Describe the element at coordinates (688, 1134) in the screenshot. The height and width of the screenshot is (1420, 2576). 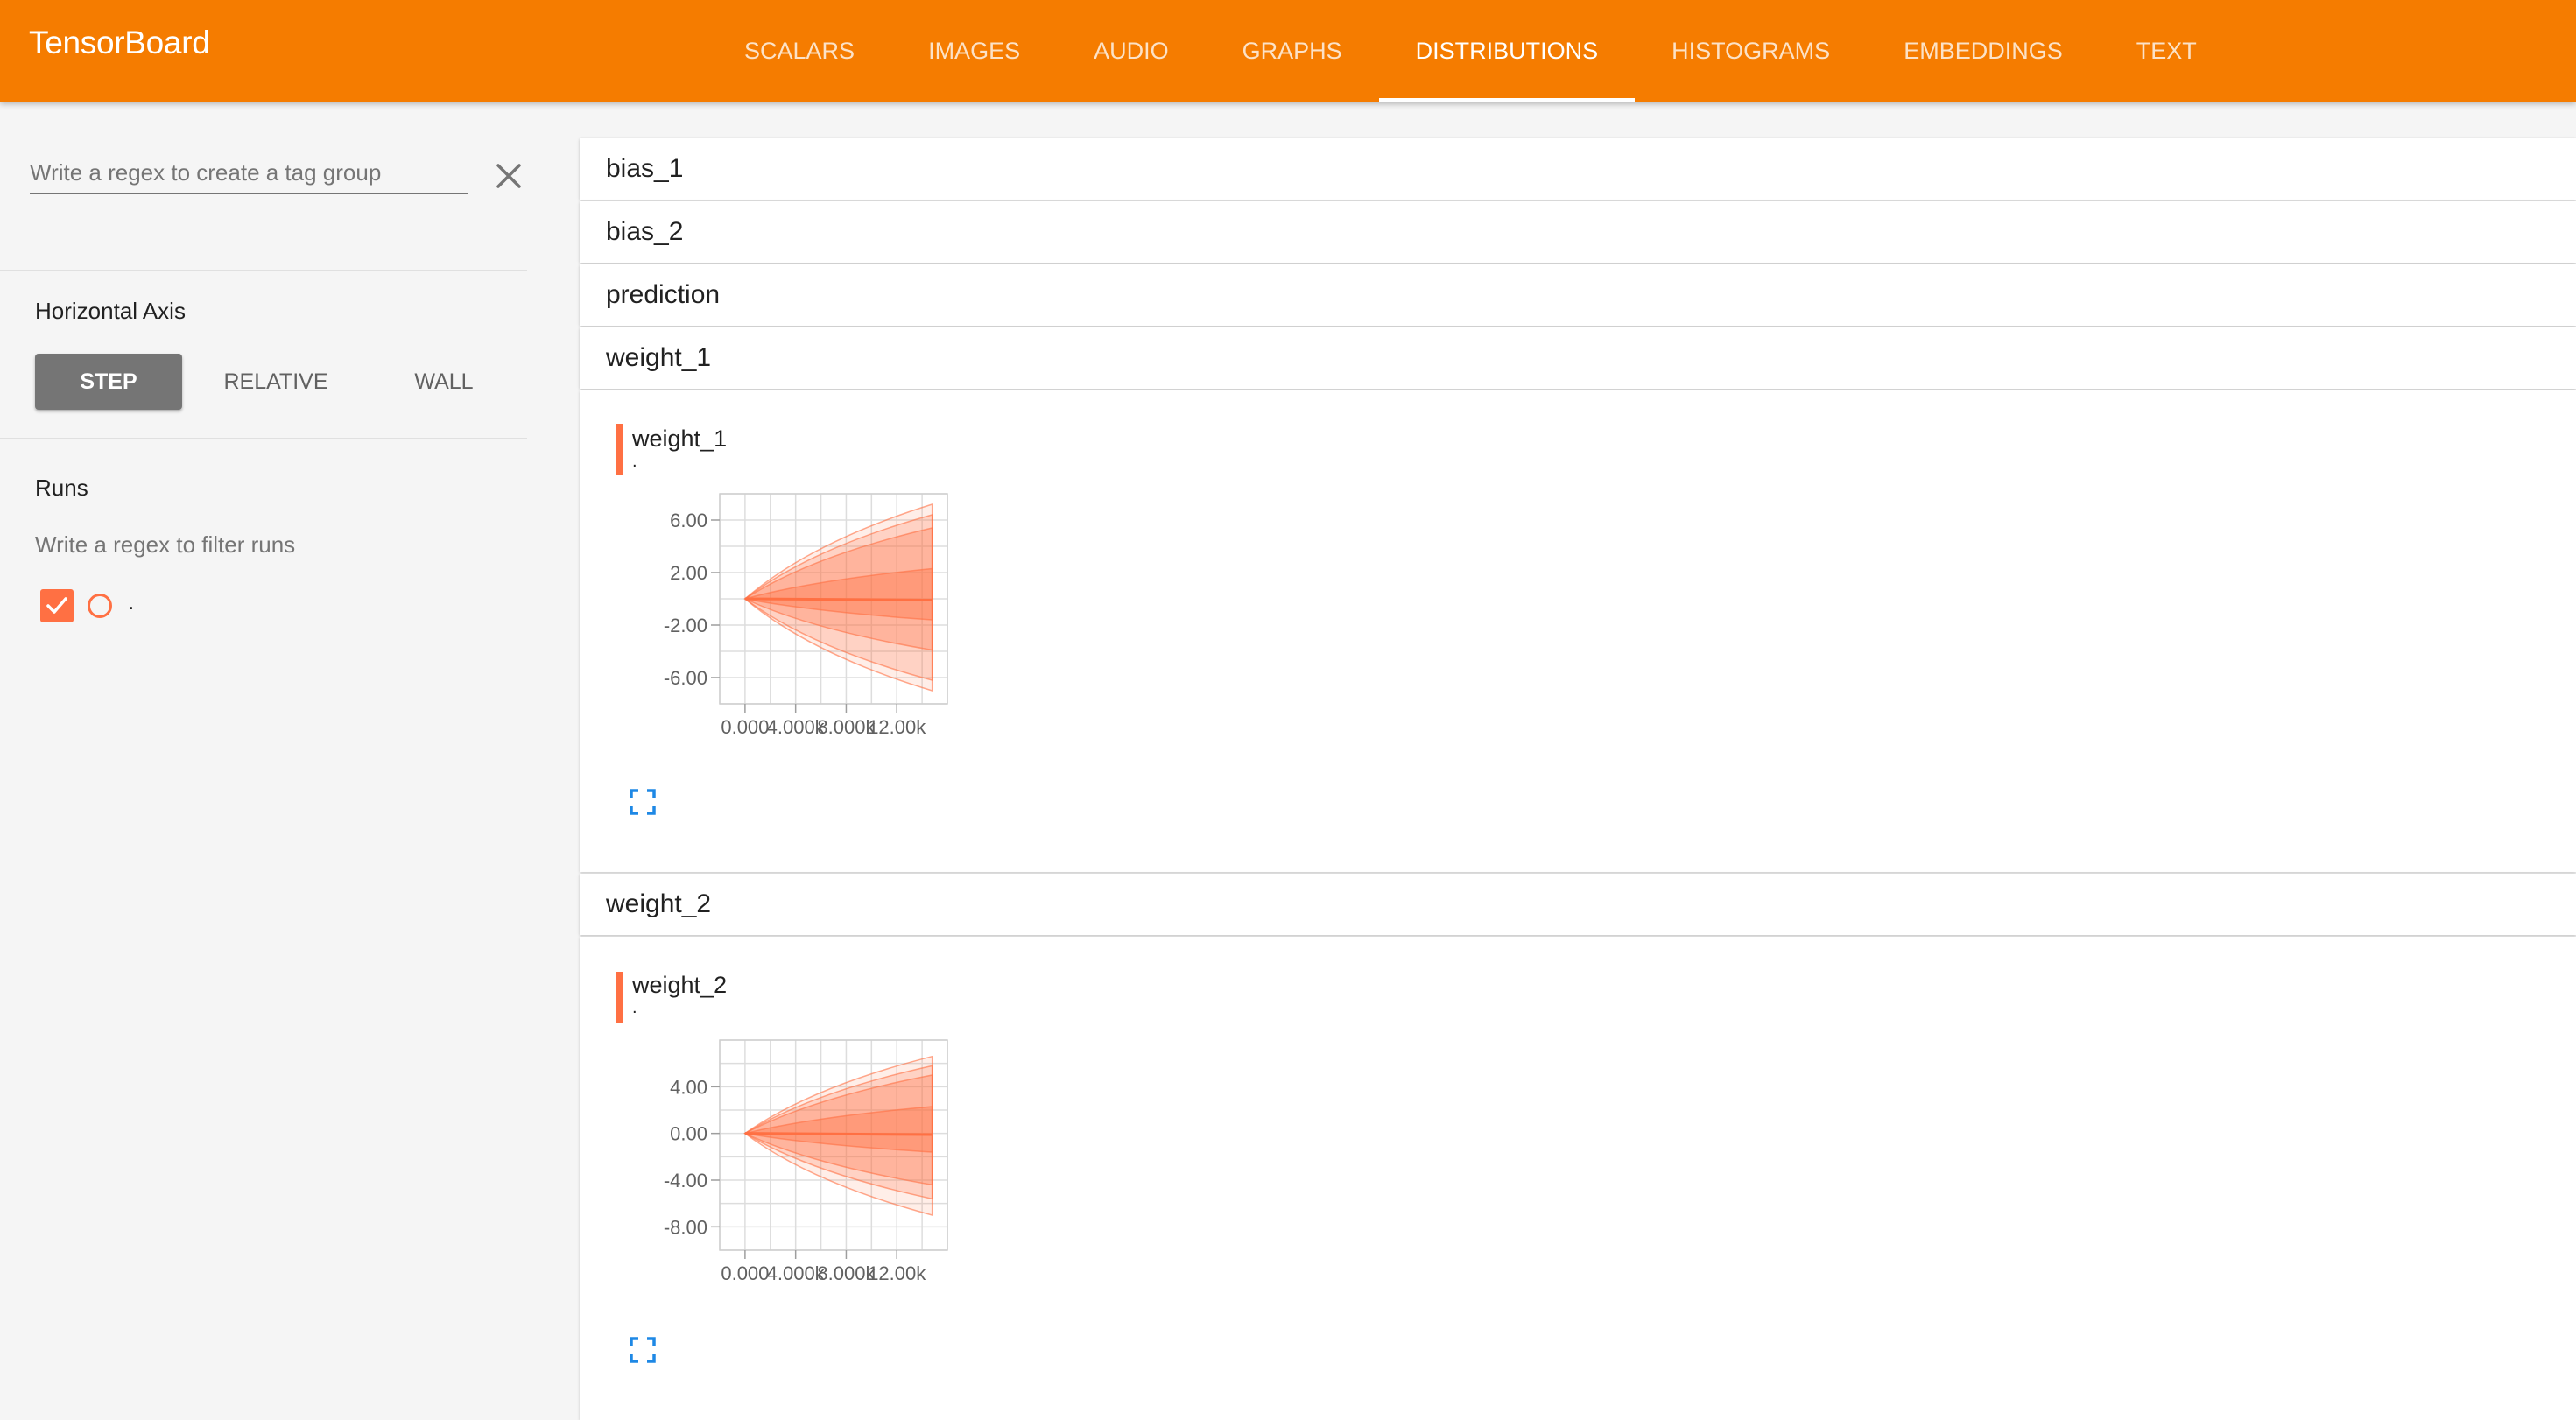
I see `y-tick-label: 0.00` at that location.